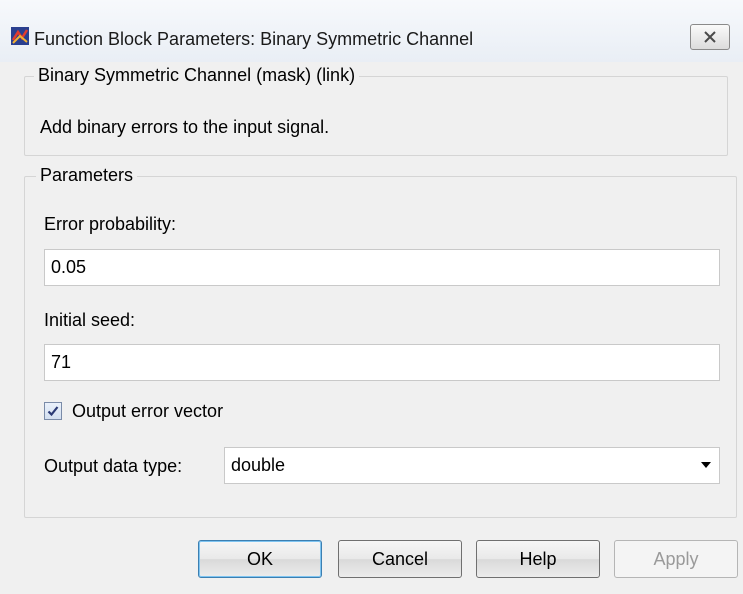  I want to click on close-button, so click(710, 37).